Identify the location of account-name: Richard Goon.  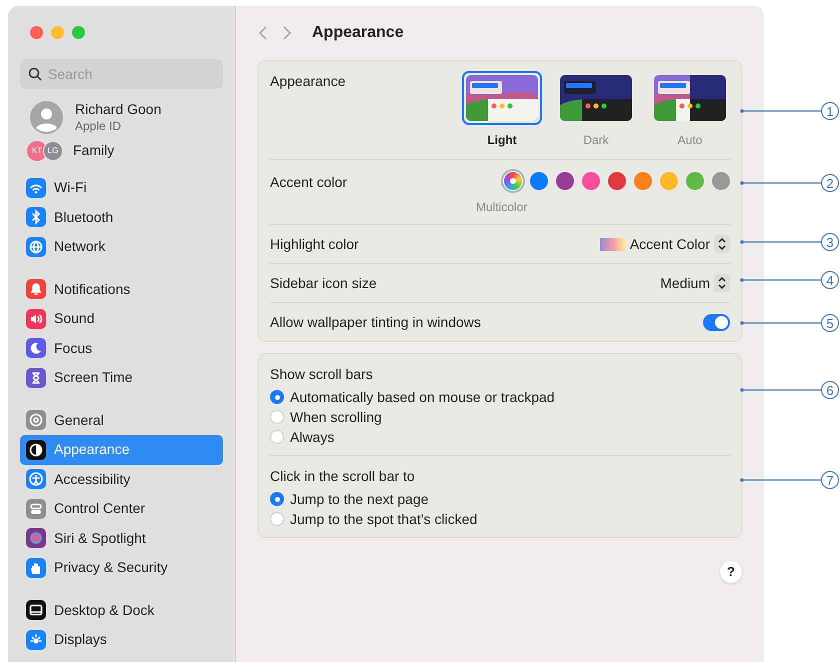
(118, 110).